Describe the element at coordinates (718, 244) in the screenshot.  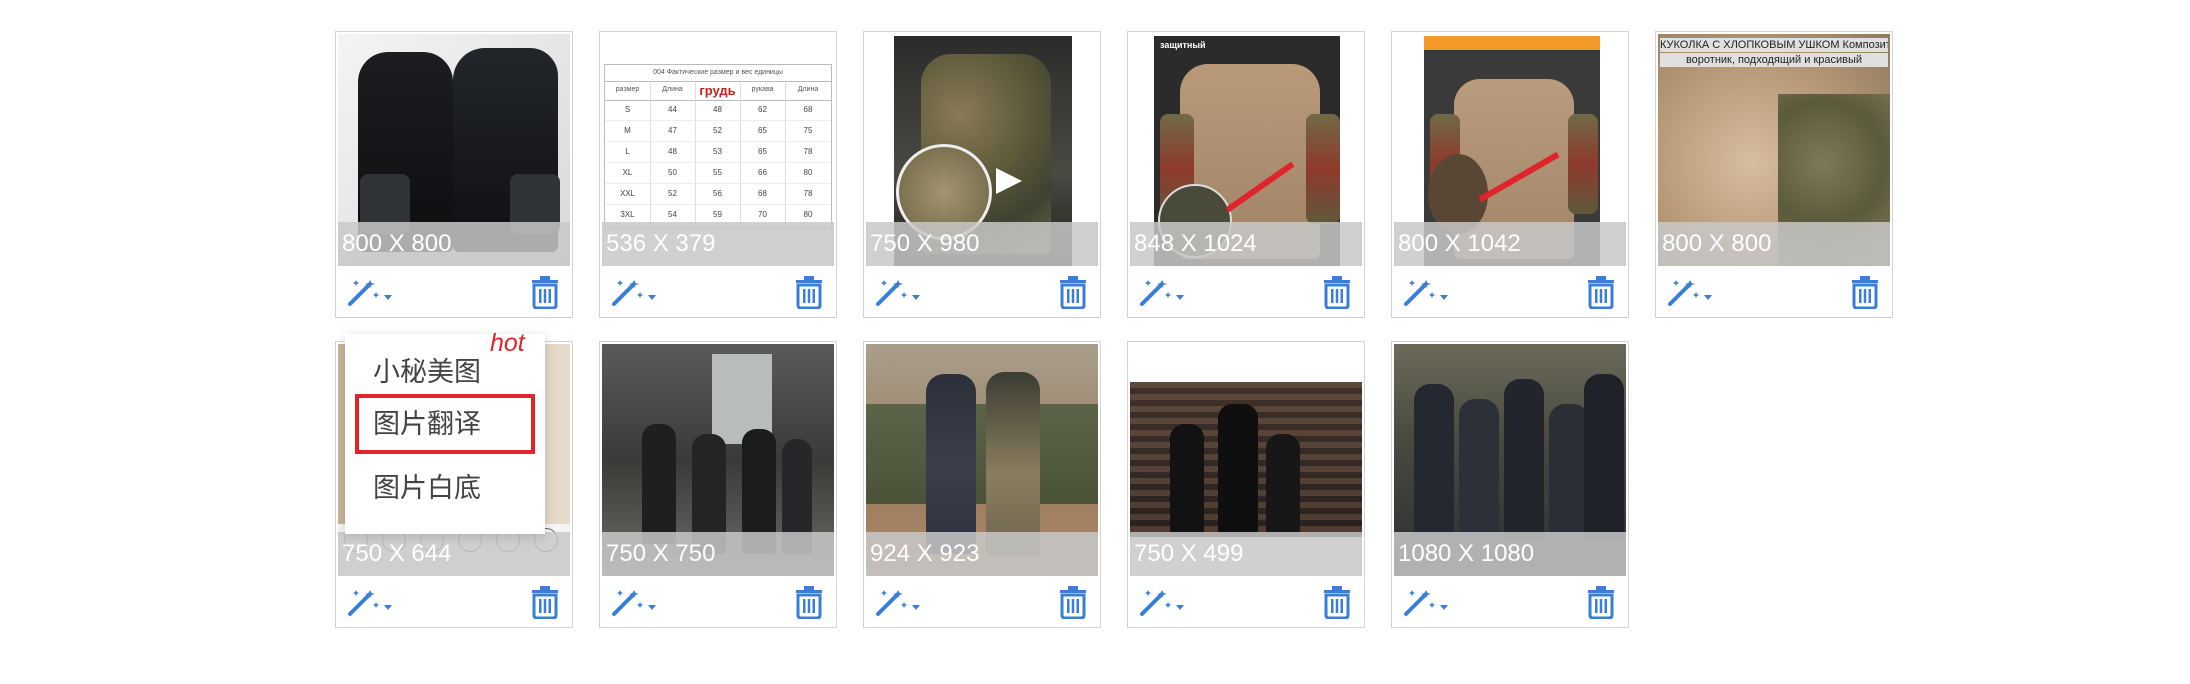
I see `image-dimensions: 536 X 379` at that location.